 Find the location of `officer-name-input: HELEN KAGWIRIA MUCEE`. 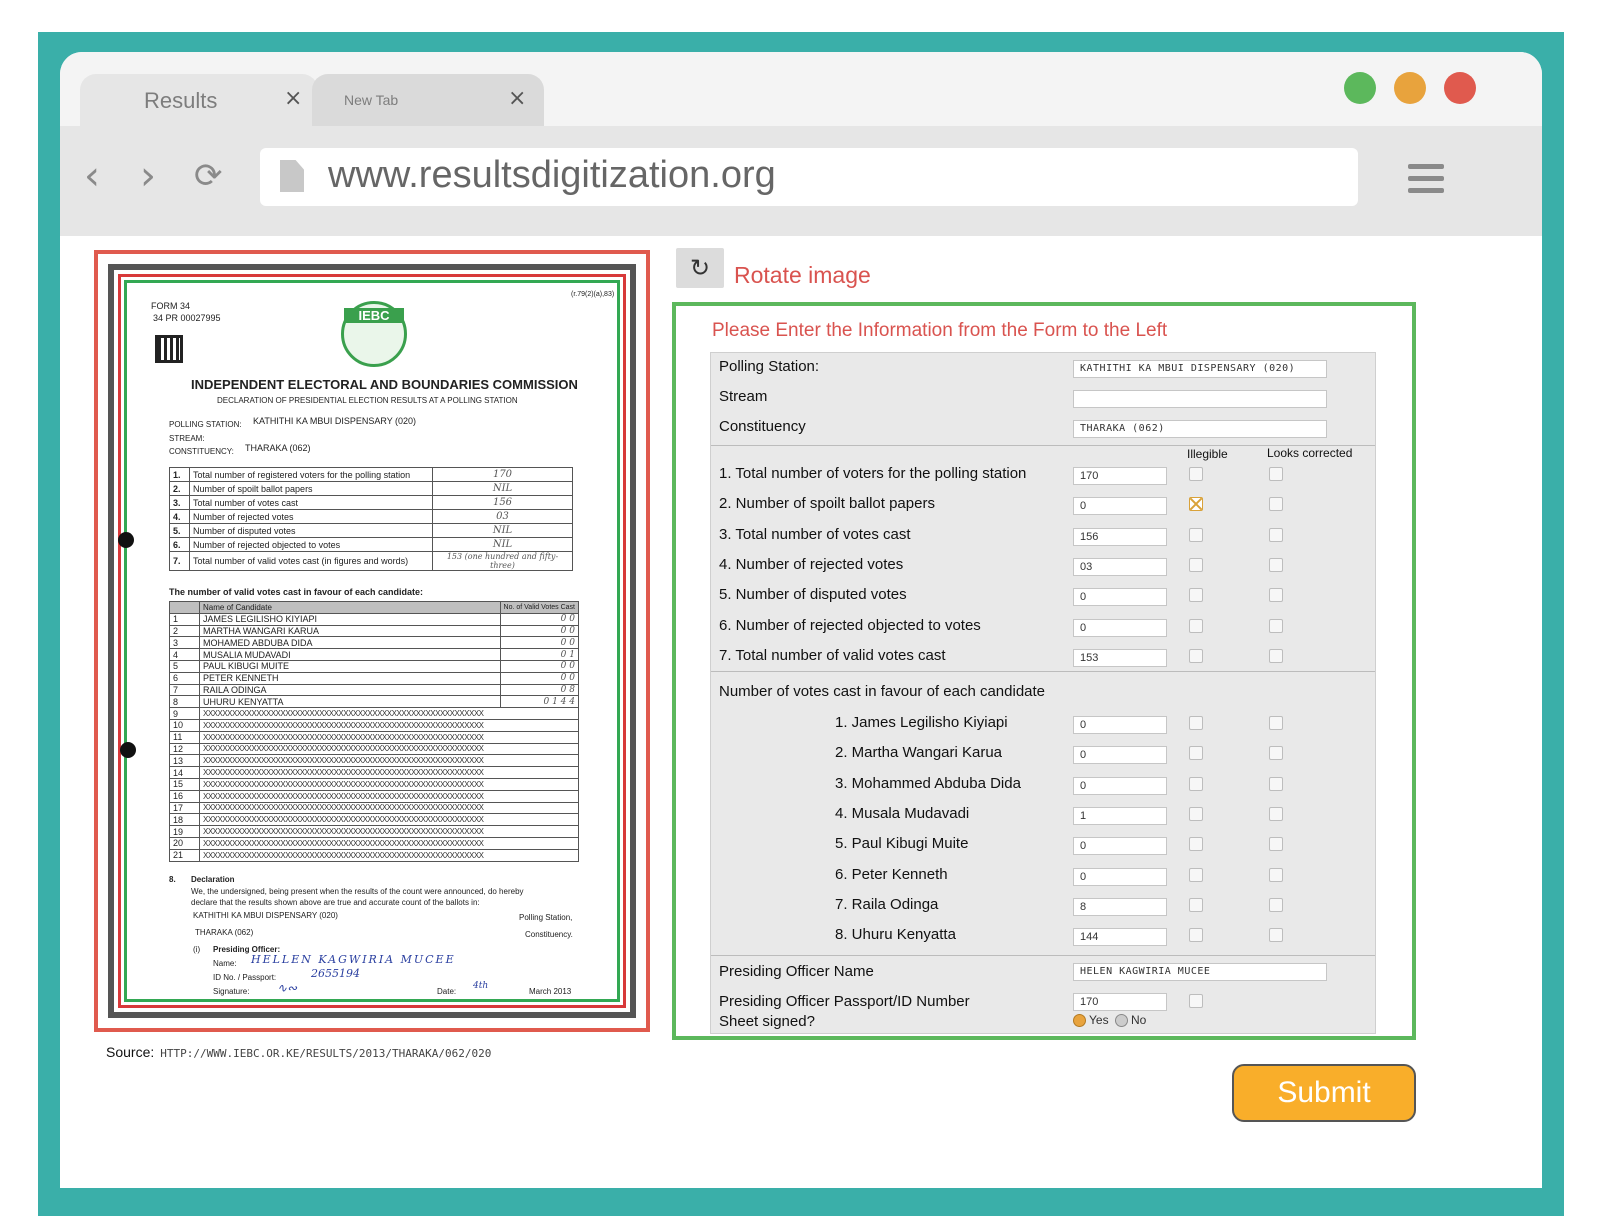

officer-name-input: HELEN KAGWIRIA MUCEE is located at coordinates (1200, 972).